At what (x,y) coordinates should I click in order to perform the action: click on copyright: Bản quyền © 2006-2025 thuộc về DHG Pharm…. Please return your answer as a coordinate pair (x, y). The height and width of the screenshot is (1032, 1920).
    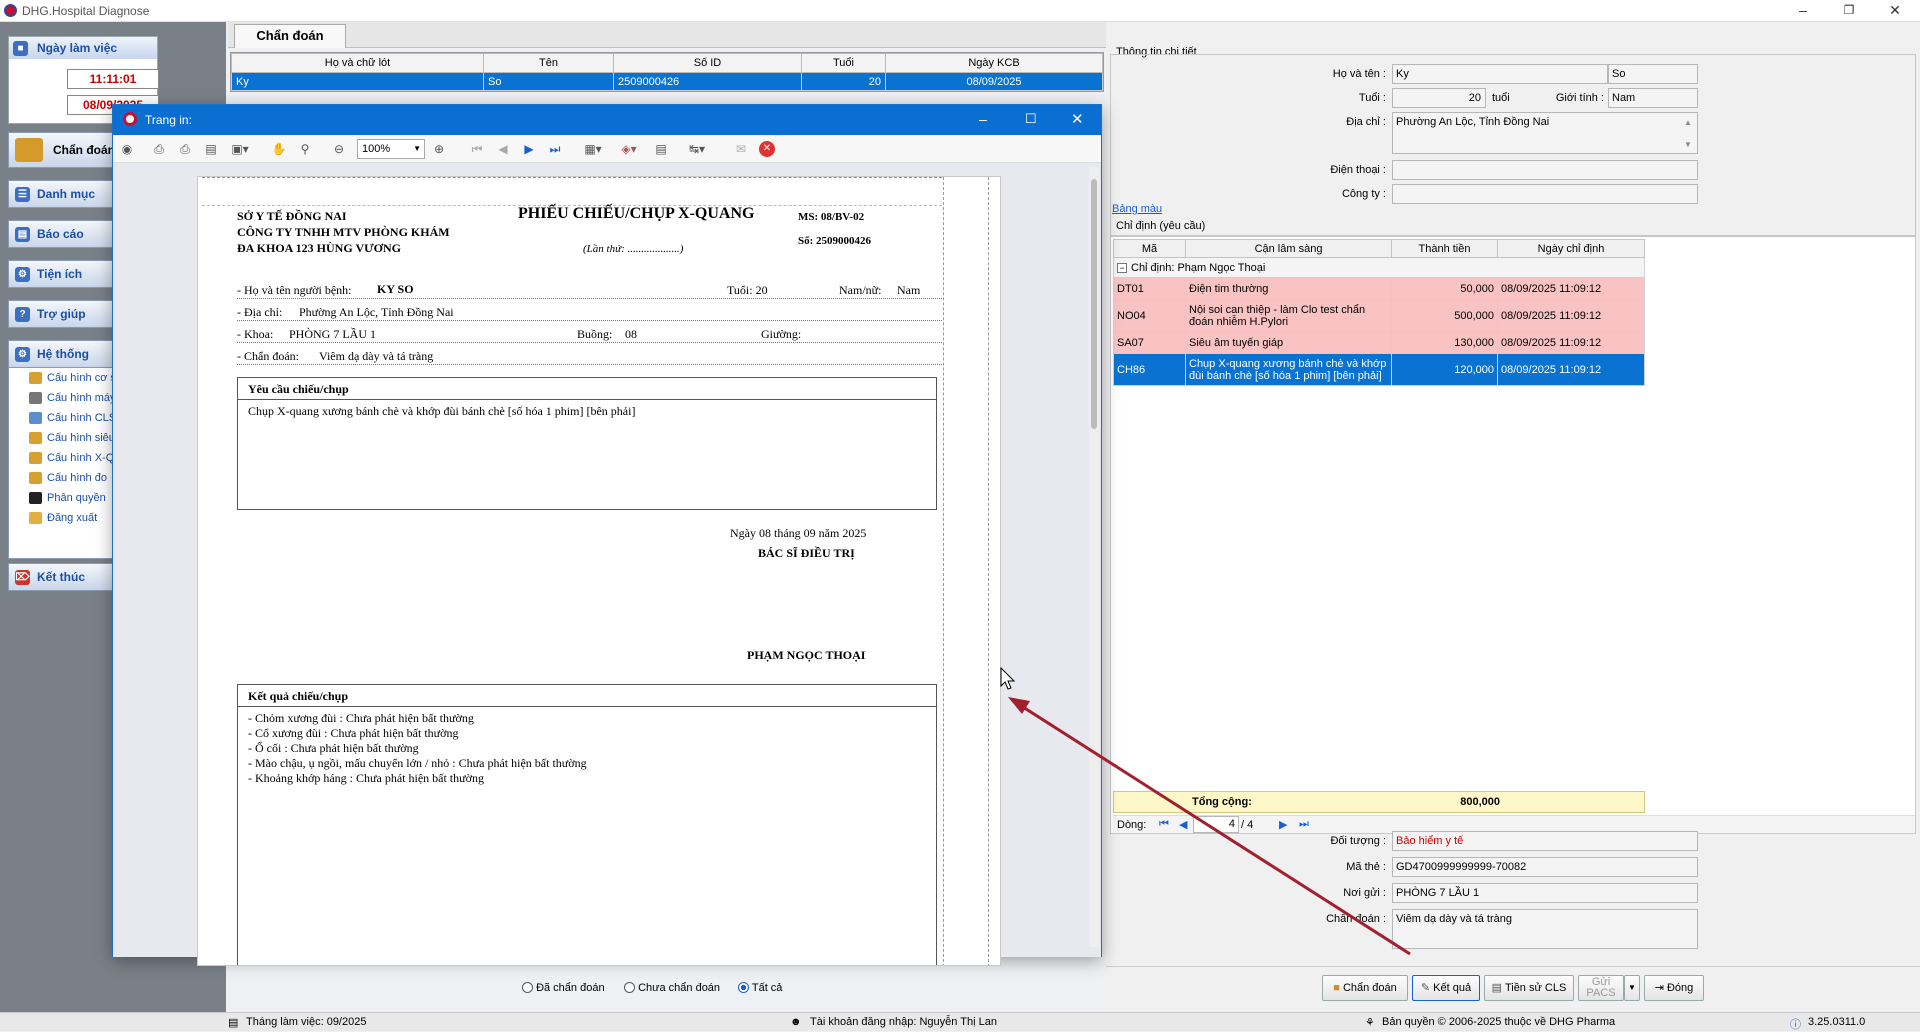
    Looking at the image, I should click on (1499, 1022).